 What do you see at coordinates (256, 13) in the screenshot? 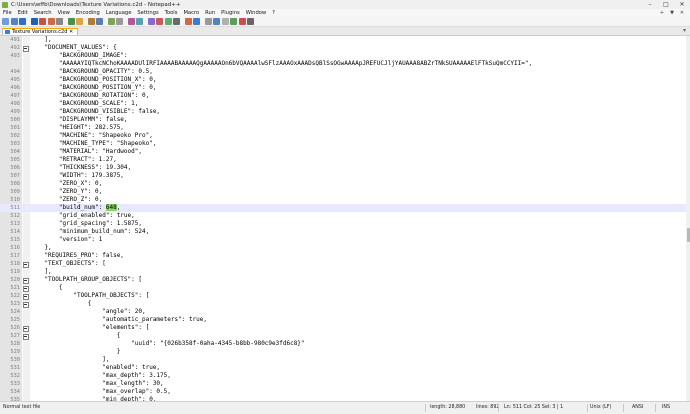
I see `menu-item-window: Window` at bounding box center [256, 13].